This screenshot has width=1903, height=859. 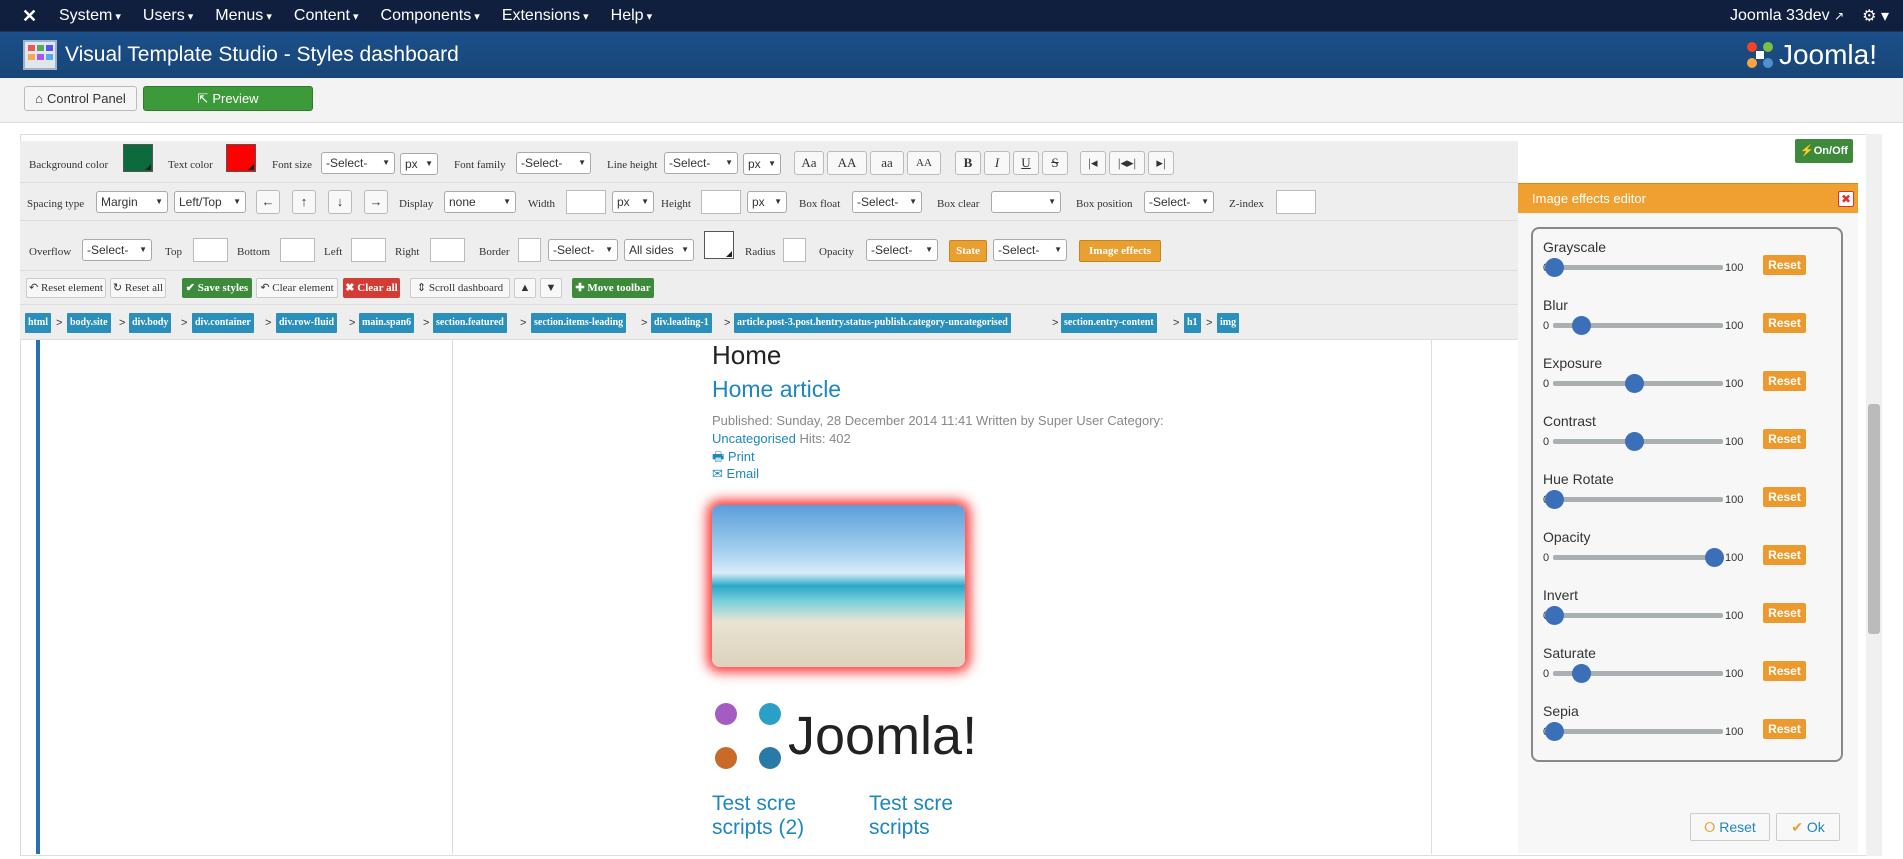 I want to click on box-position-select: -Select-, so click(x=1179, y=202).